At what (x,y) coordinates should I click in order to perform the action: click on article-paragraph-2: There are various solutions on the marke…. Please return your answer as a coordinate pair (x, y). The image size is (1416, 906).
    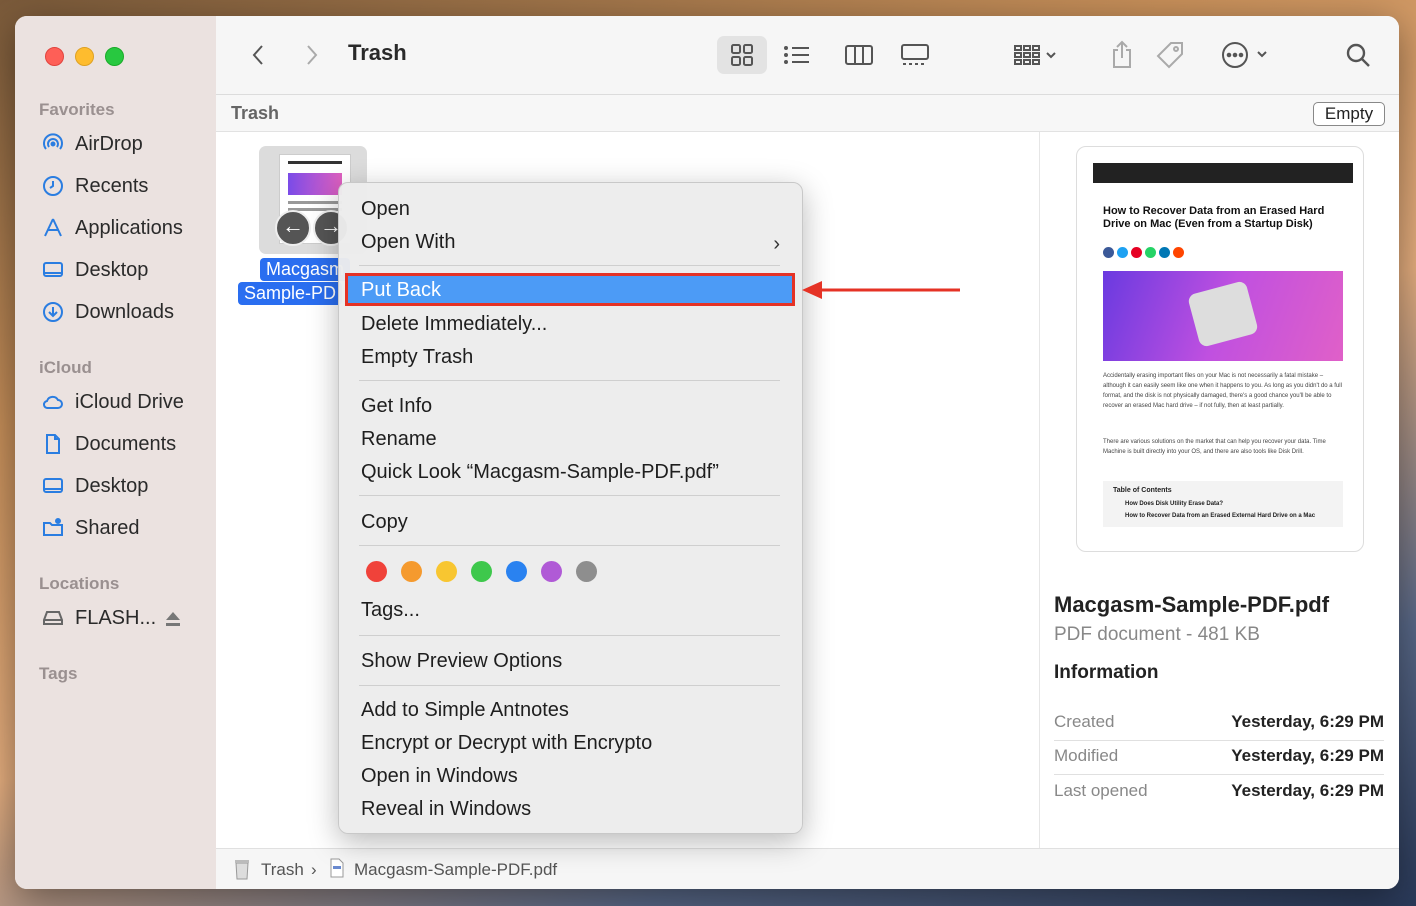
    Looking at the image, I should click on (1214, 447).